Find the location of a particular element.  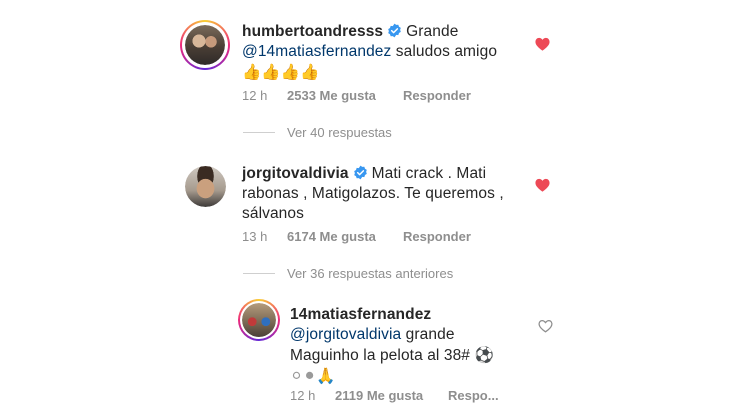

timestamp: 13 h is located at coordinates (255, 236).